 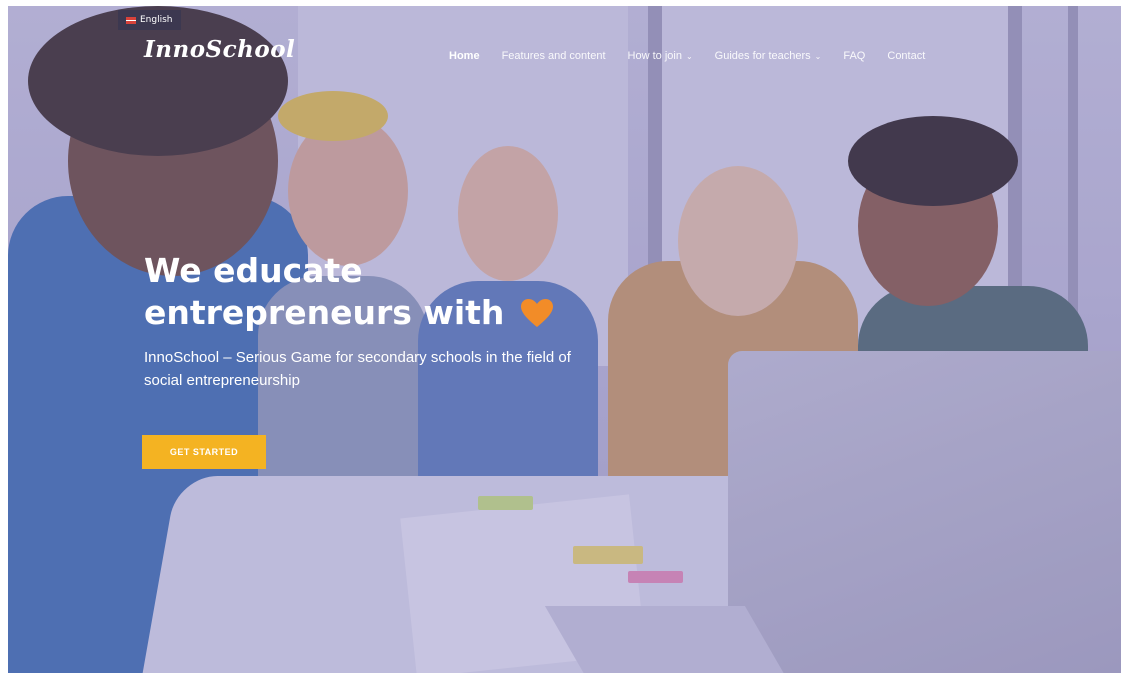 I want to click on nav-item-label: Features and content, so click(x=553, y=56).